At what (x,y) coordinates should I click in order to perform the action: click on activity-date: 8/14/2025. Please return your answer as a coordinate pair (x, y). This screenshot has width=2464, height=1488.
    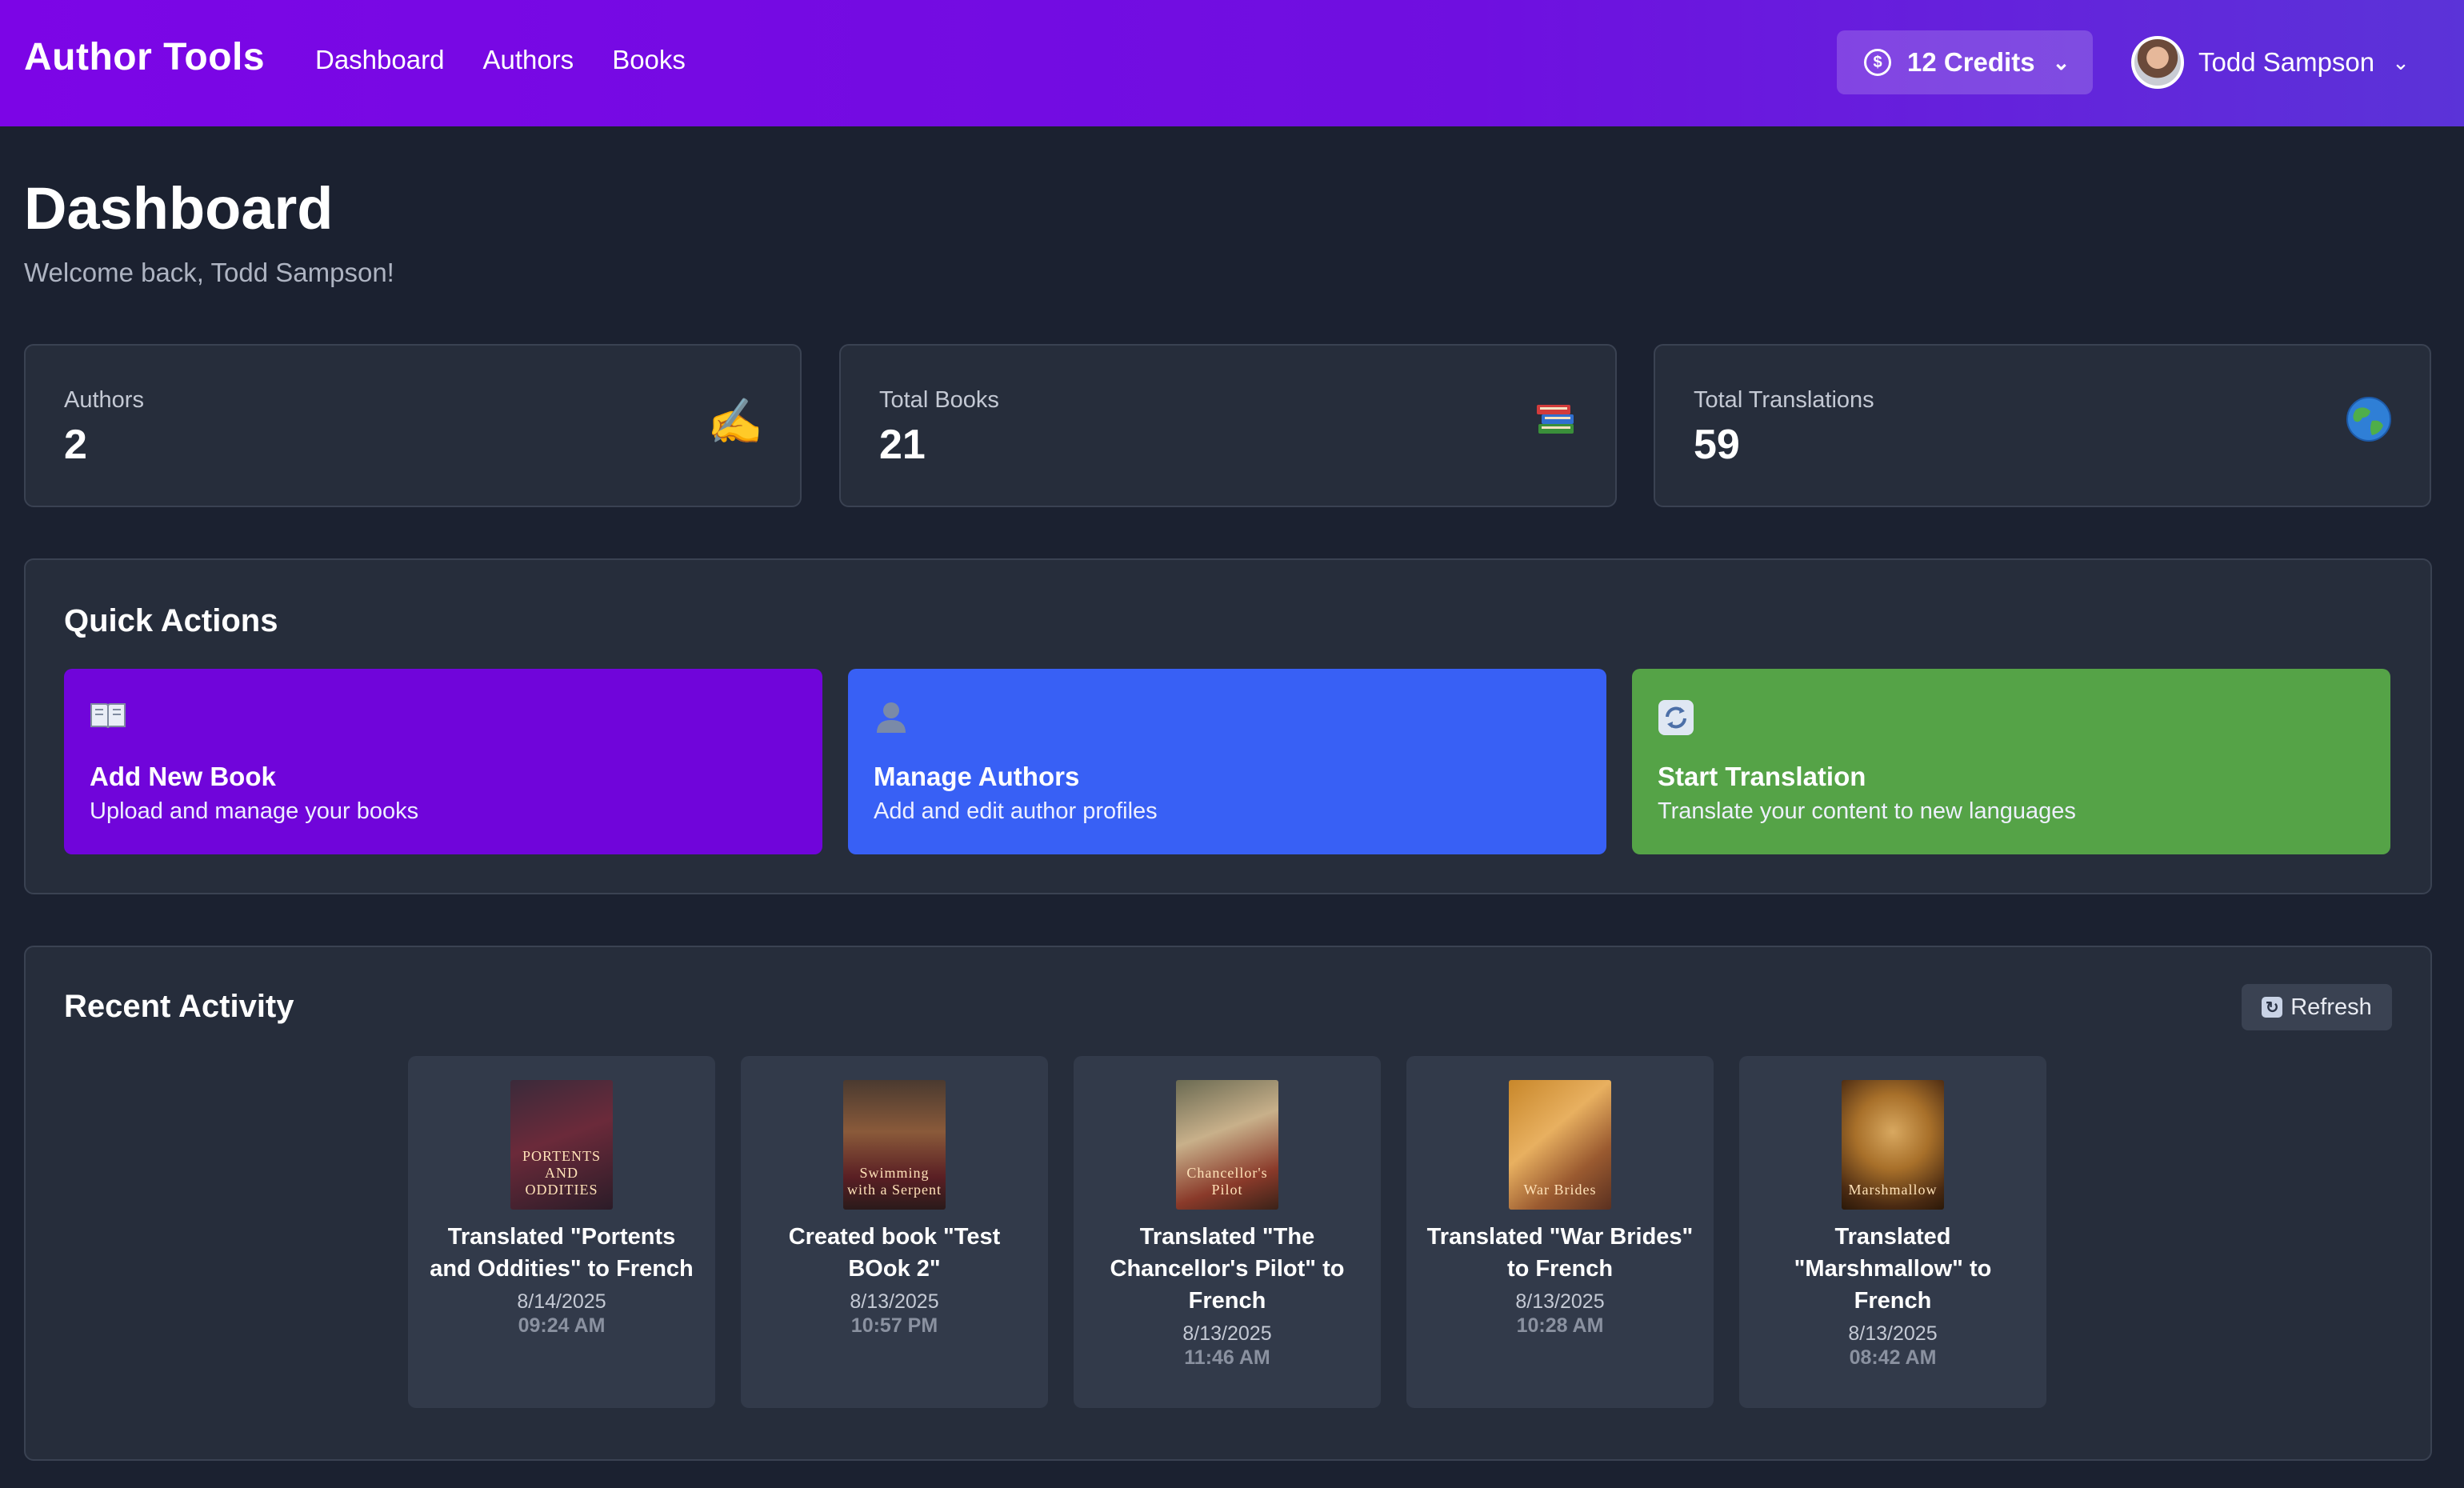
    Looking at the image, I should click on (561, 1301).